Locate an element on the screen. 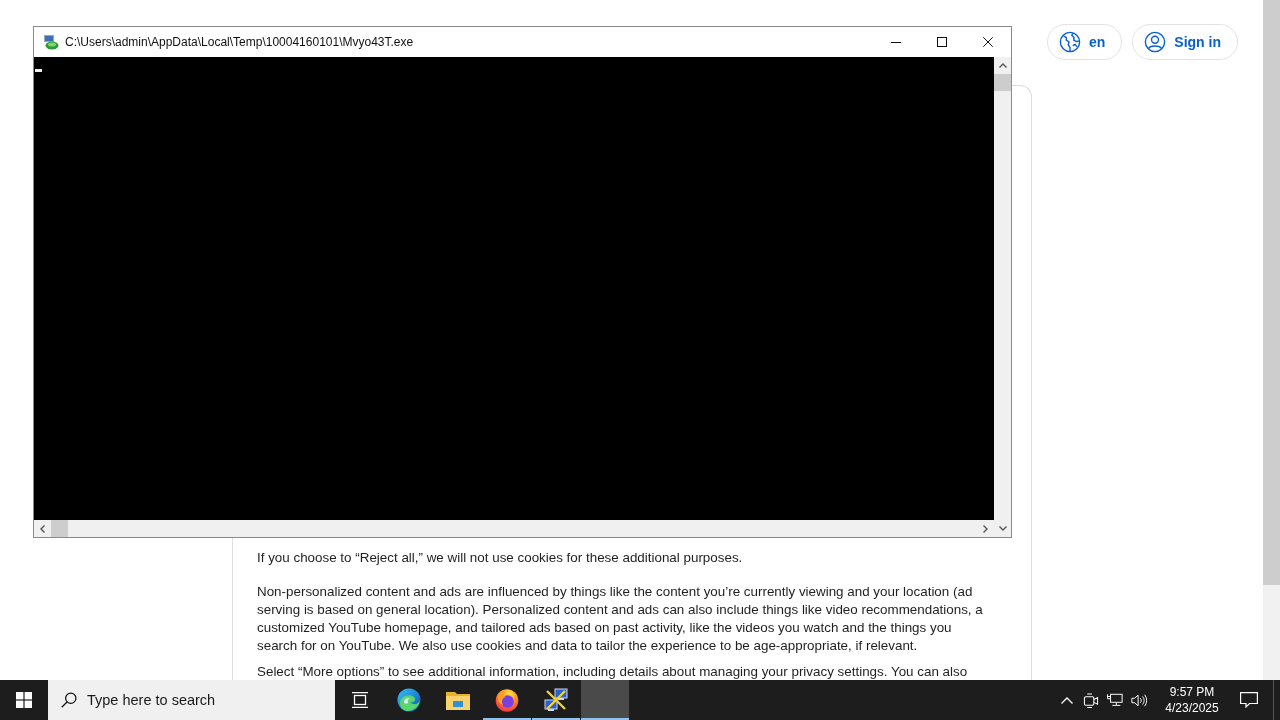 The image size is (1280, 720). network-icon is located at coordinates (1115, 700).